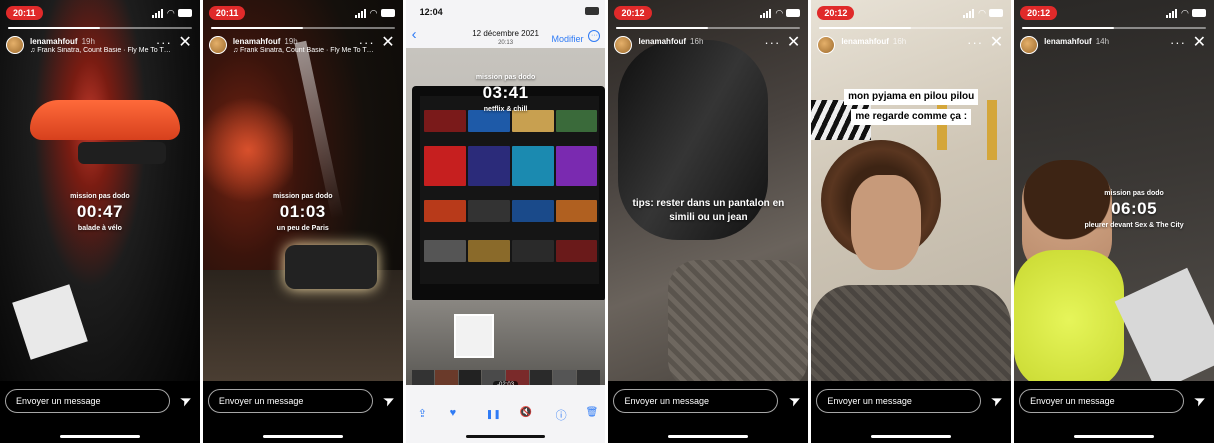  What do you see at coordinates (911, 97) in the screenshot?
I see `caption-line: mon pyjama en pilou pilou` at bounding box center [911, 97].